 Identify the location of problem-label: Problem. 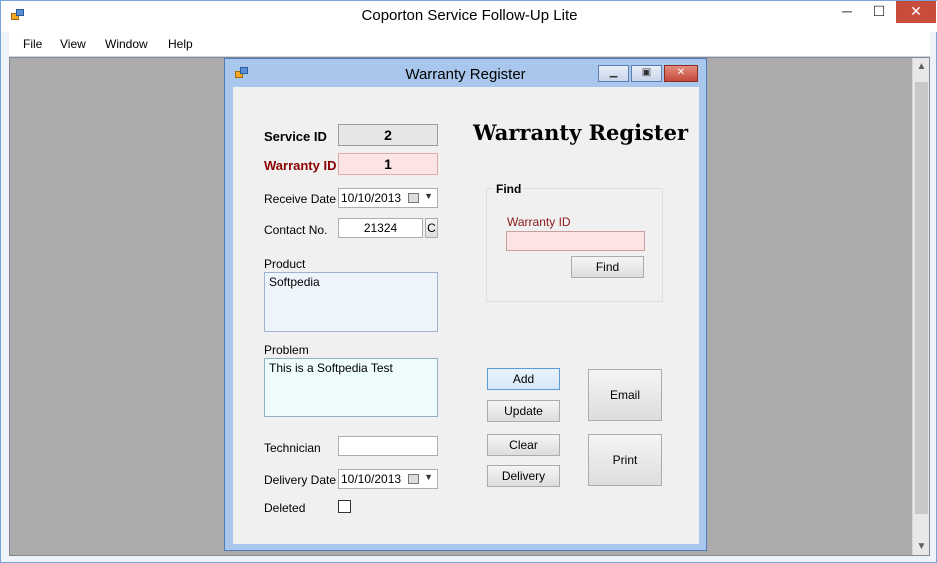
(286, 350).